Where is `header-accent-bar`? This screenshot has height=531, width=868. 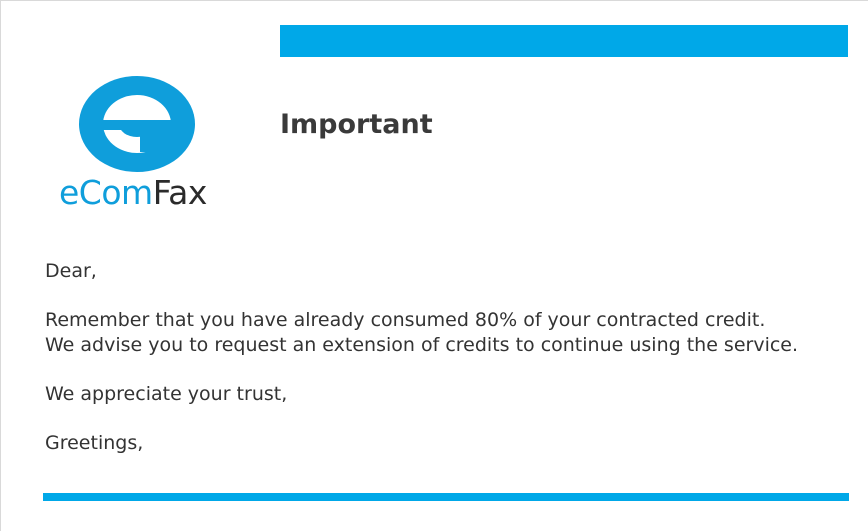
header-accent-bar is located at coordinates (564, 41).